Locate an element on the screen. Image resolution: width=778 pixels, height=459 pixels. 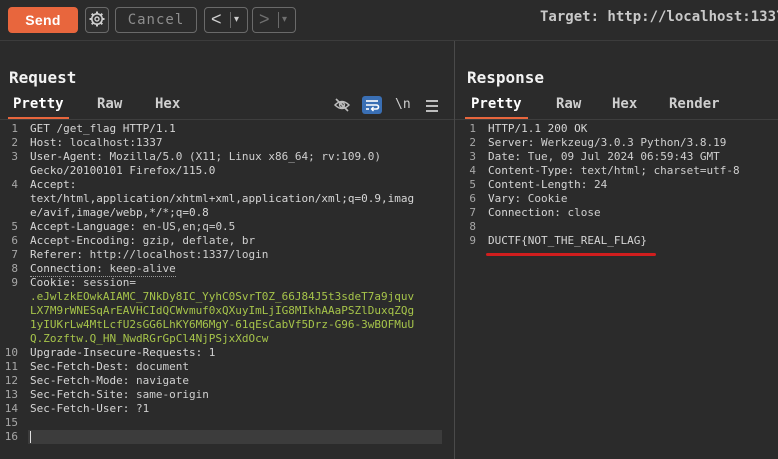
cancel-button: Cancel is located at coordinates (156, 20).